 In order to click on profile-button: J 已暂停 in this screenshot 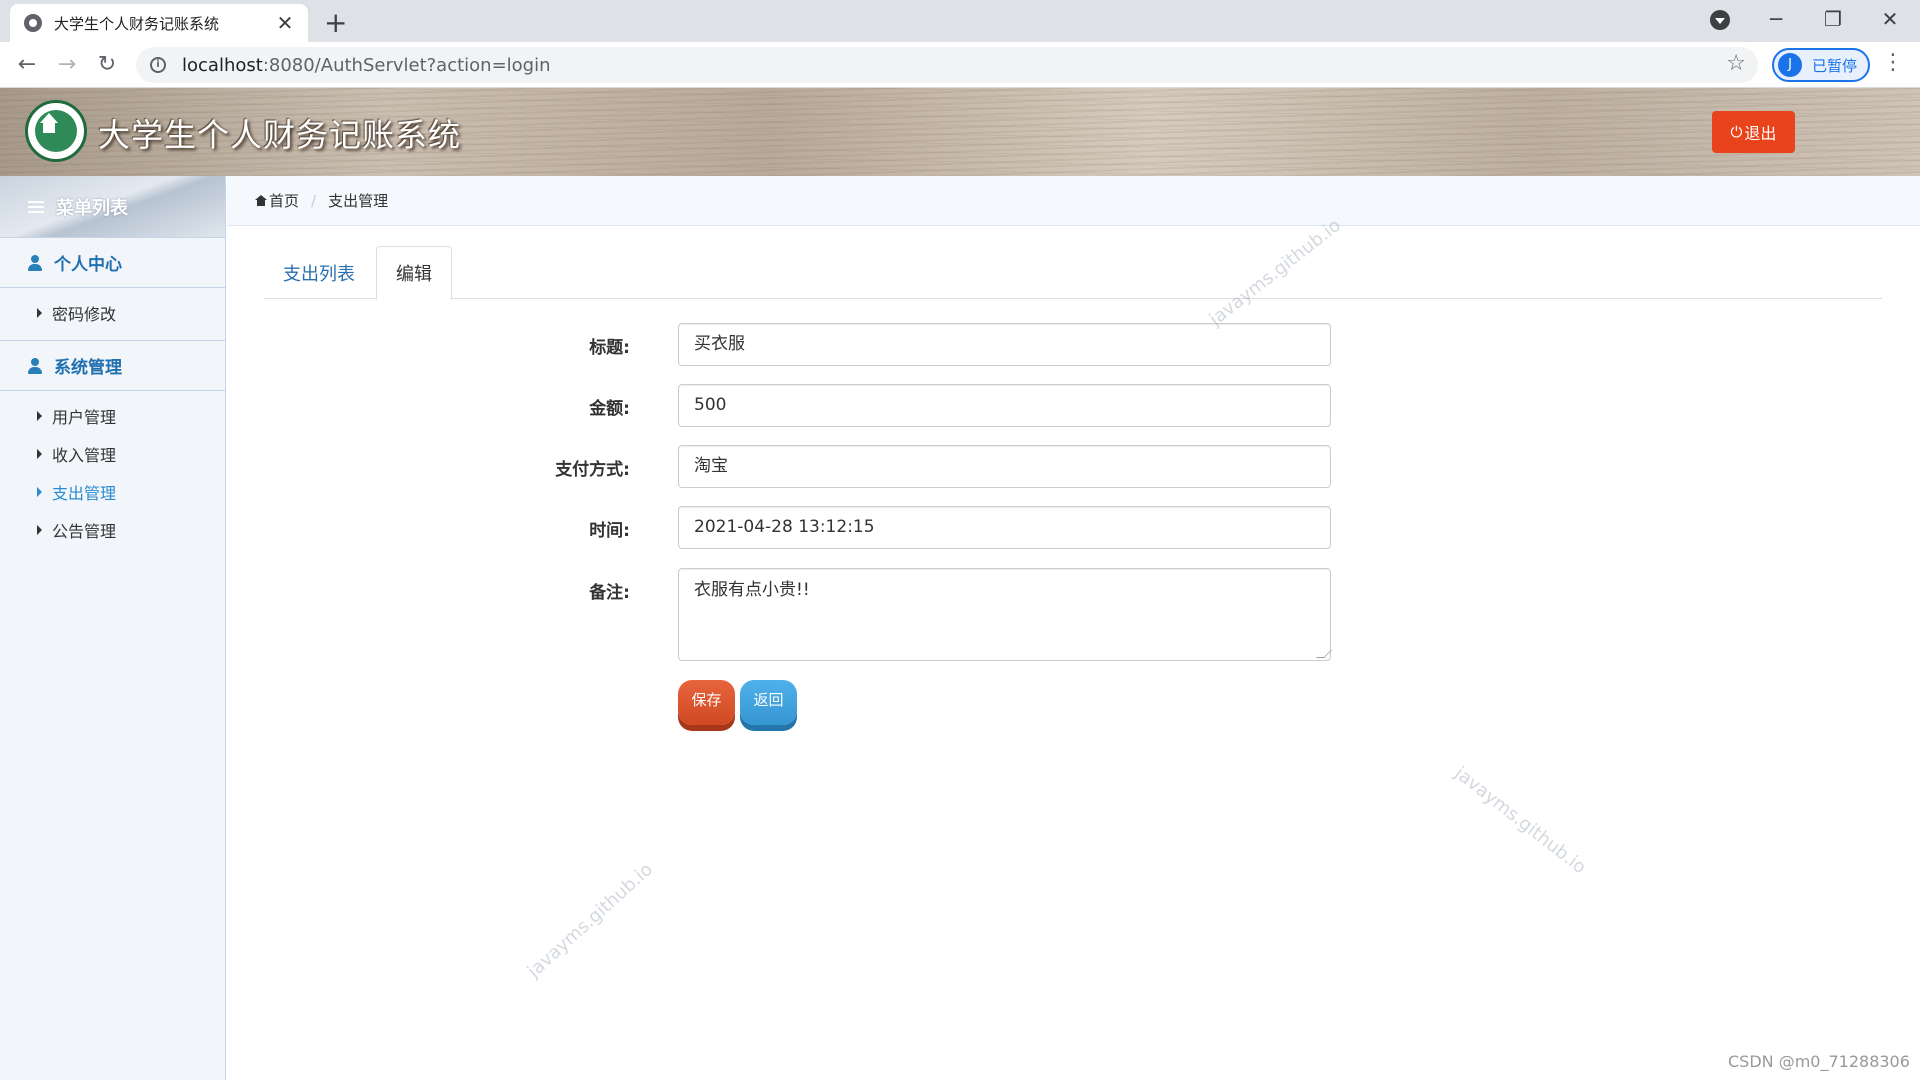, I will do `click(1821, 65)`.